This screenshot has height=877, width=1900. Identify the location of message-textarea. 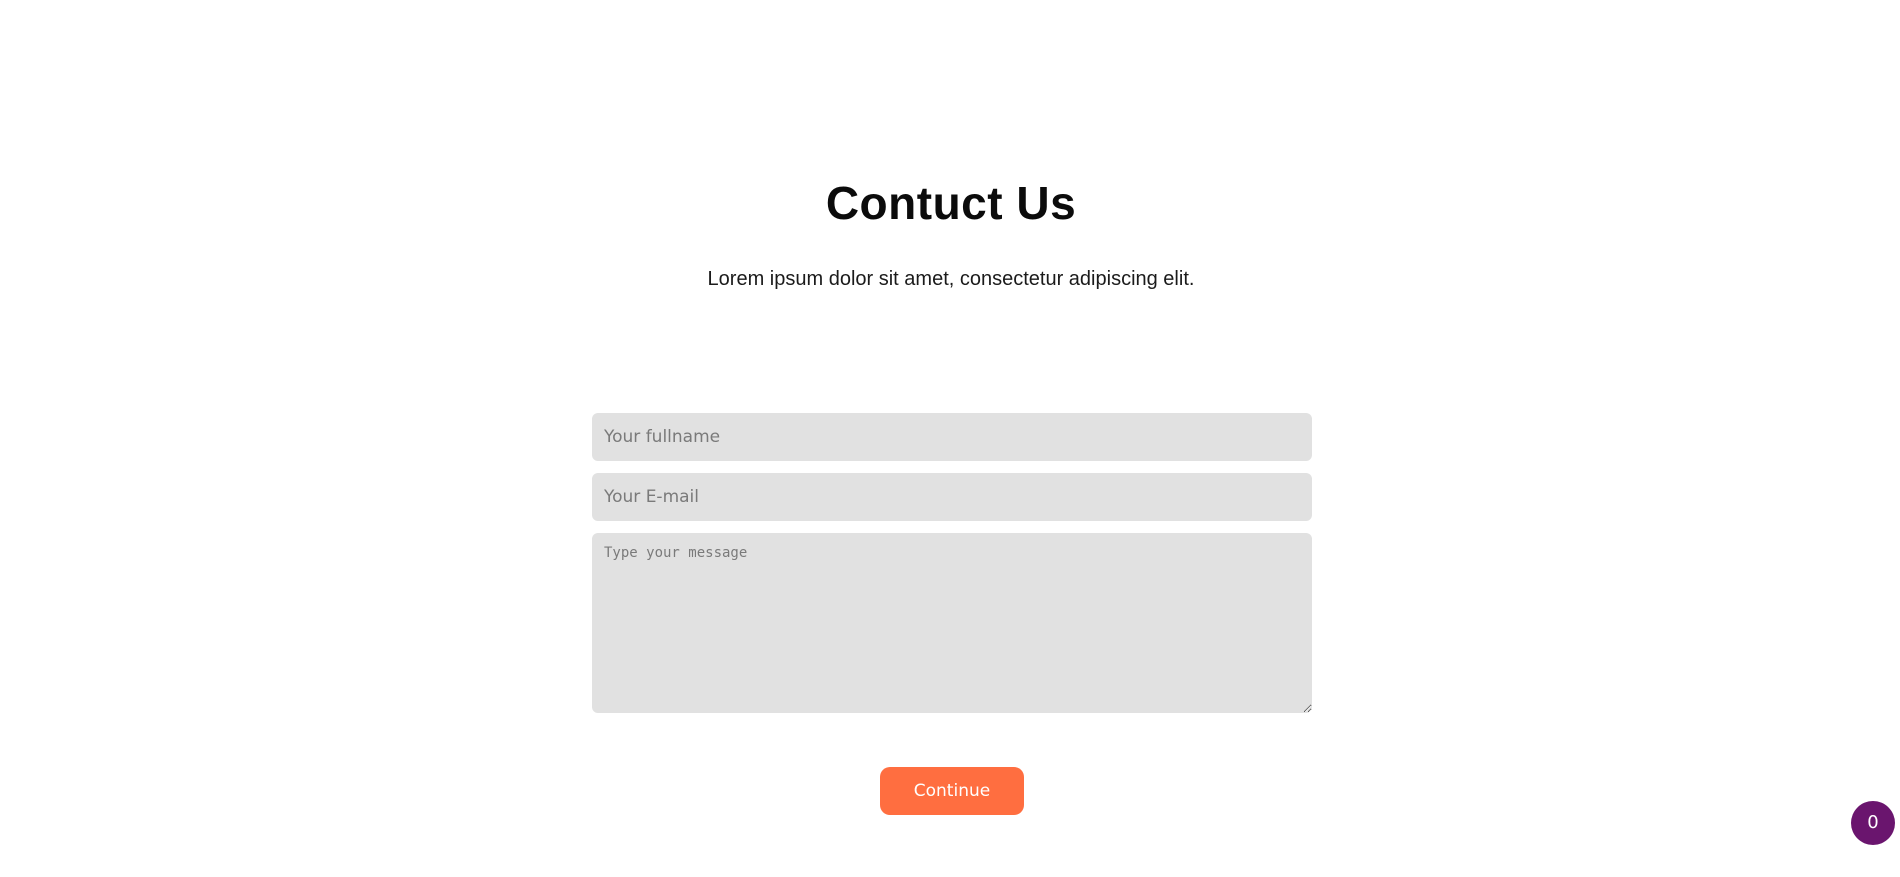
(952, 623).